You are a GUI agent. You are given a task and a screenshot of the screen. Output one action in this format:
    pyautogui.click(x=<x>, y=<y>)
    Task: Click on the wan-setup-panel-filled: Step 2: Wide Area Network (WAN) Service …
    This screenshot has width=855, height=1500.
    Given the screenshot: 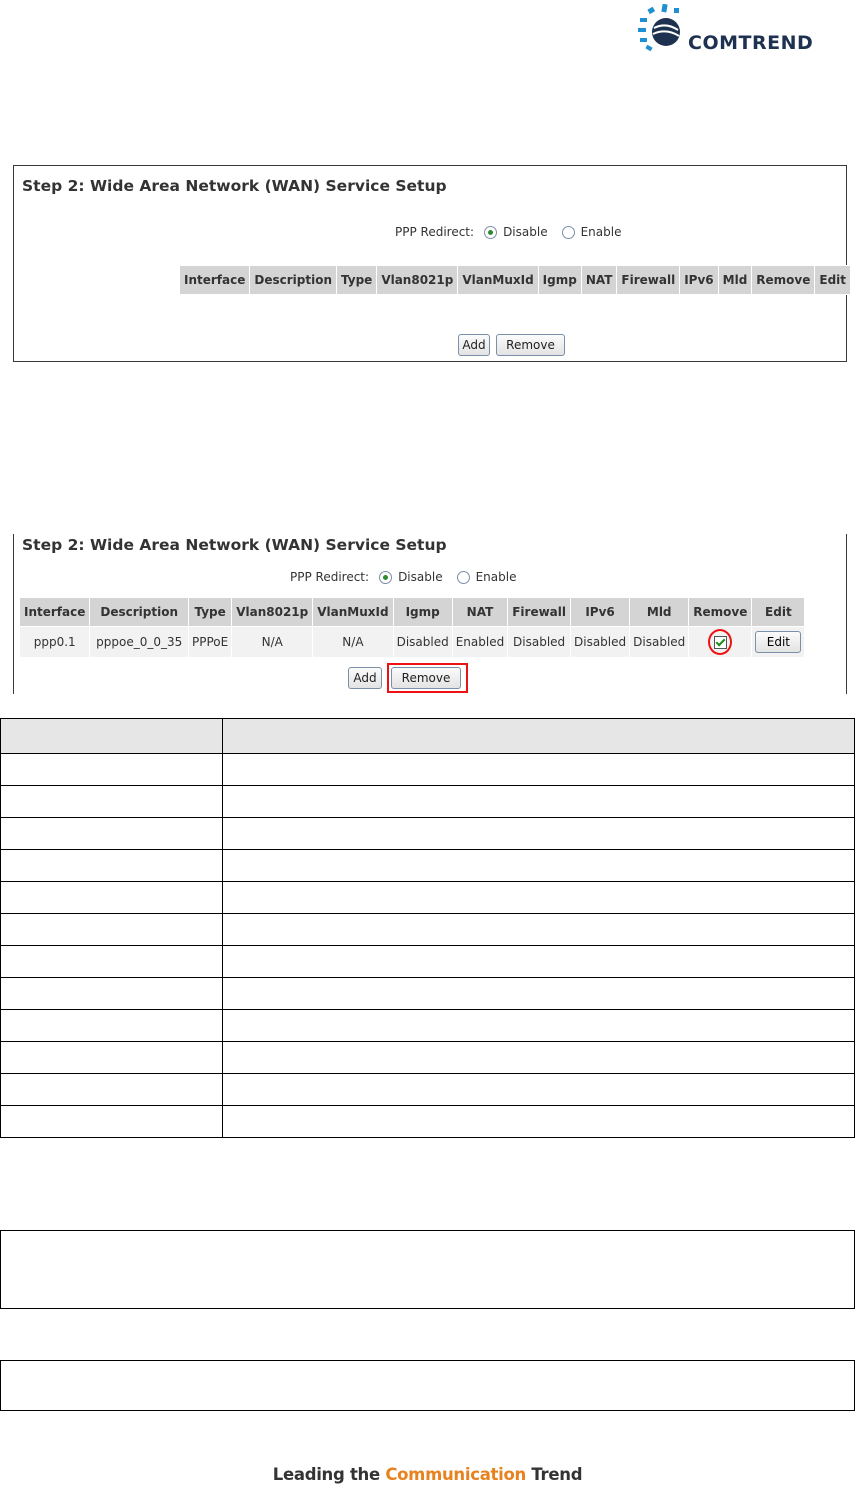 What is the action you would take?
    pyautogui.click(x=430, y=614)
    